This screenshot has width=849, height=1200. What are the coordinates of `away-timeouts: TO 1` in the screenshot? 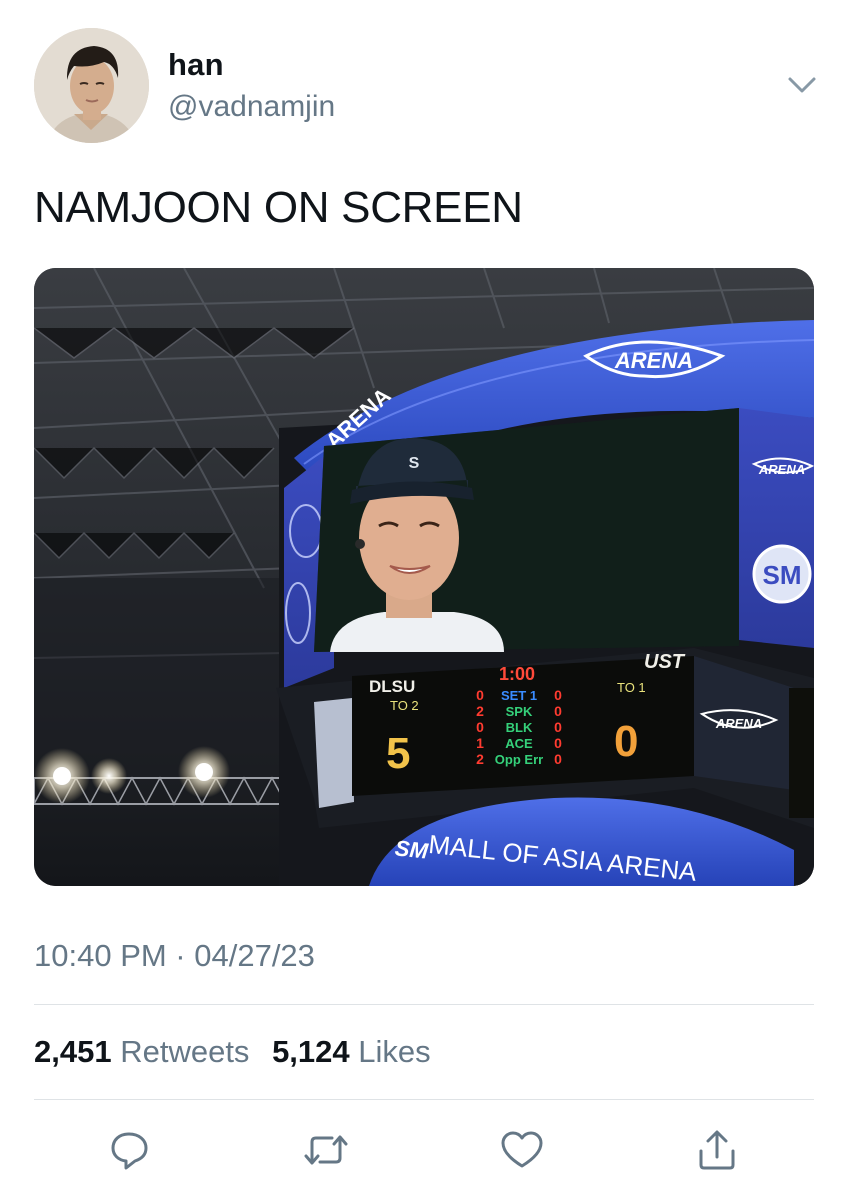 It's located at (631, 687).